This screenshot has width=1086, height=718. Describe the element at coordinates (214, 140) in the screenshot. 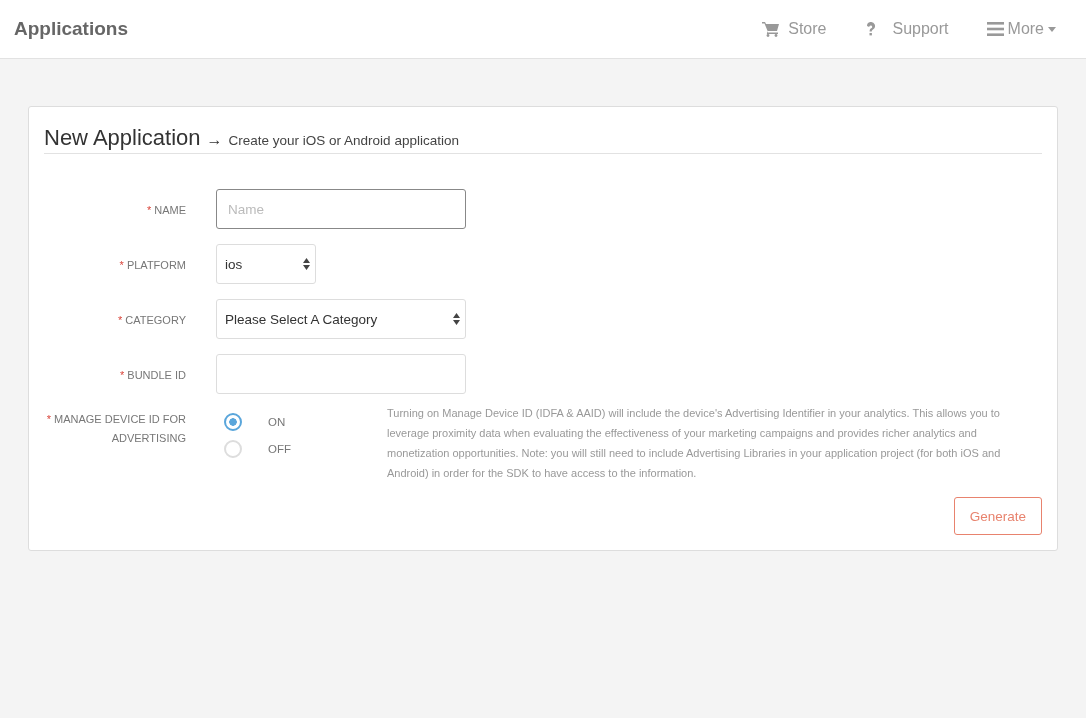

I see `arrow-icon: →` at that location.